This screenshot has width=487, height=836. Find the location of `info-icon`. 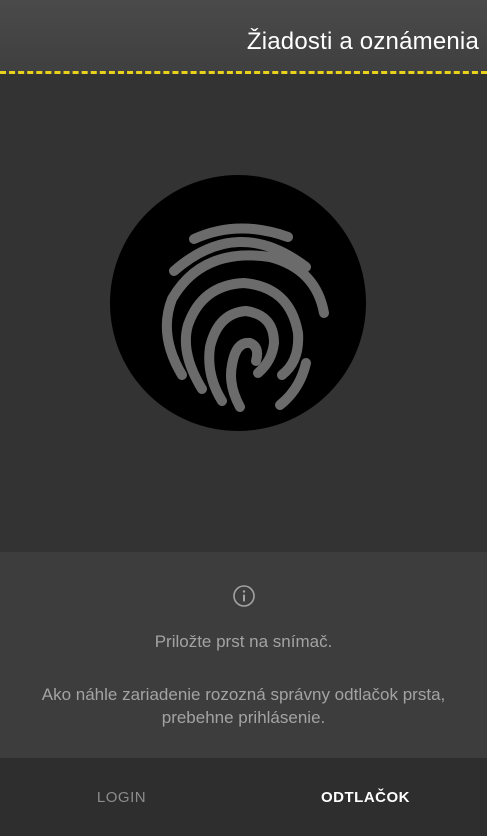

info-icon is located at coordinates (244, 596).